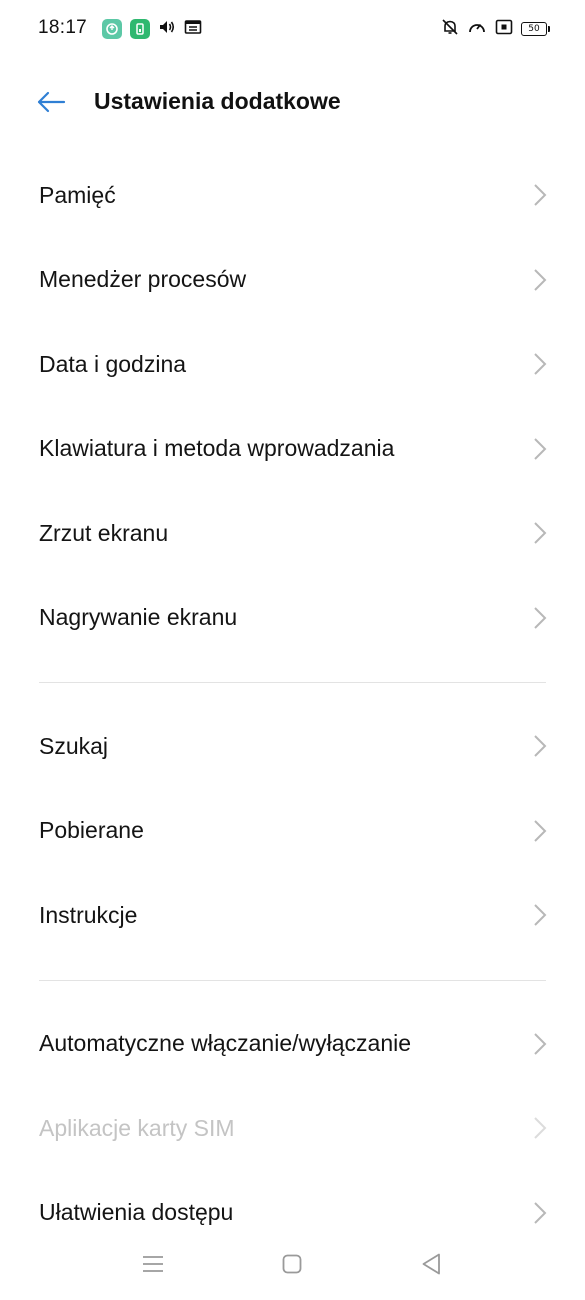 This screenshot has width=585, height=1300. I want to click on menu-item-sim-apps: Aplikacje karty SIM, so click(292, 1128).